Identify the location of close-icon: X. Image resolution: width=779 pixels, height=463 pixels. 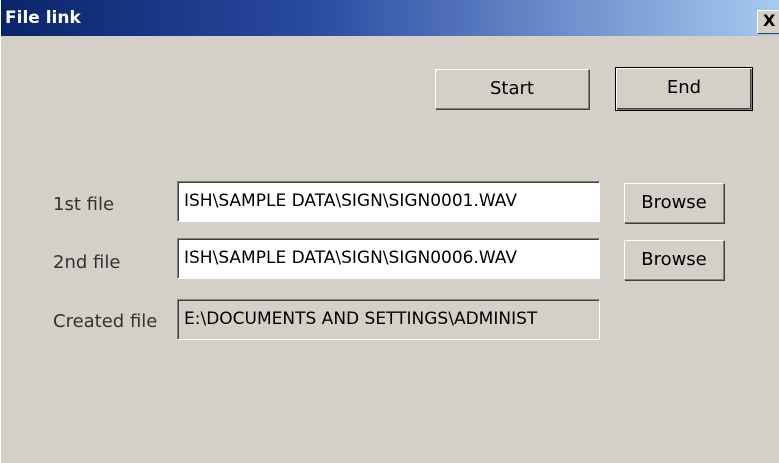
(769, 20).